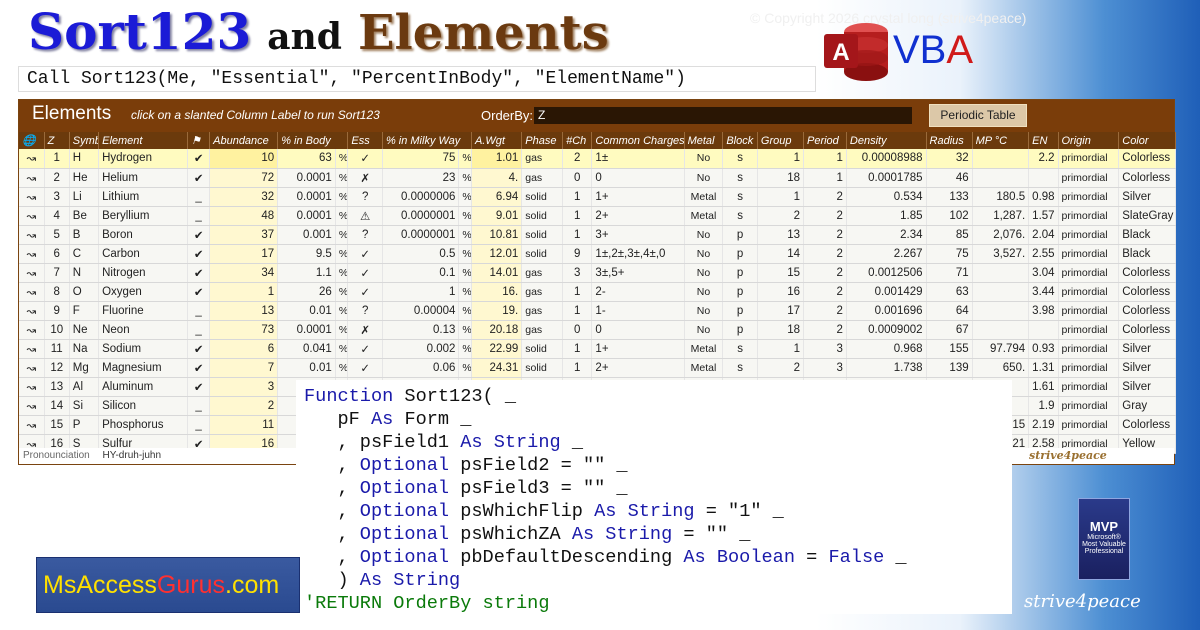 The width and height of the screenshot is (1200, 630). What do you see at coordinates (84, 140) in the screenshot?
I see `column-label-symb: Symb` at bounding box center [84, 140].